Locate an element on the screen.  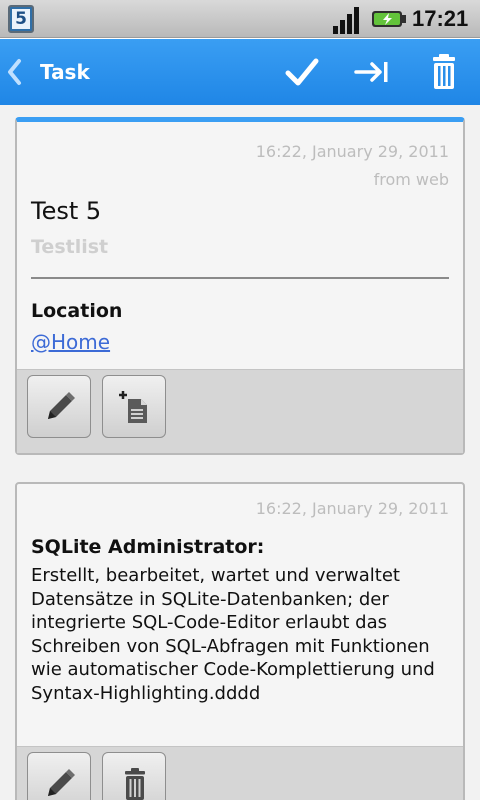
location-label: Location is located at coordinates (77, 311).